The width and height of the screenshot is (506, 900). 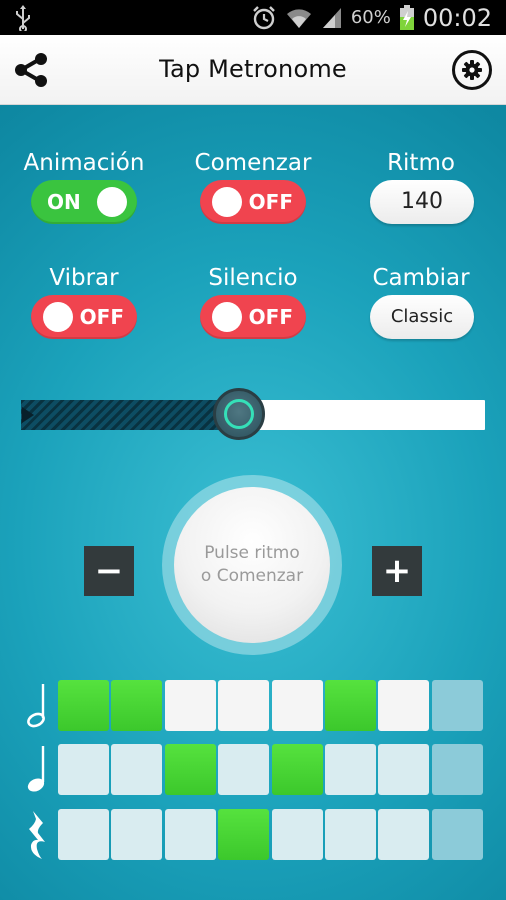 I want to click on usb-icon, so click(x=23, y=18).